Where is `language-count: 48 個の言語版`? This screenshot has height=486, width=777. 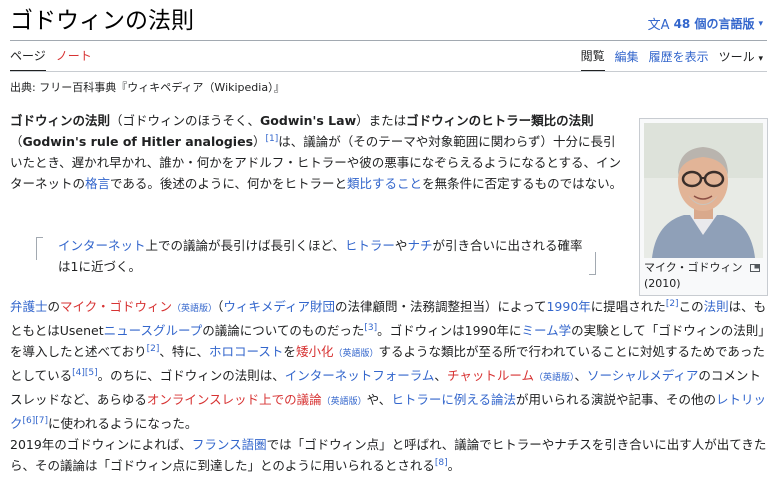
language-count: 48 個の言語版 is located at coordinates (714, 24).